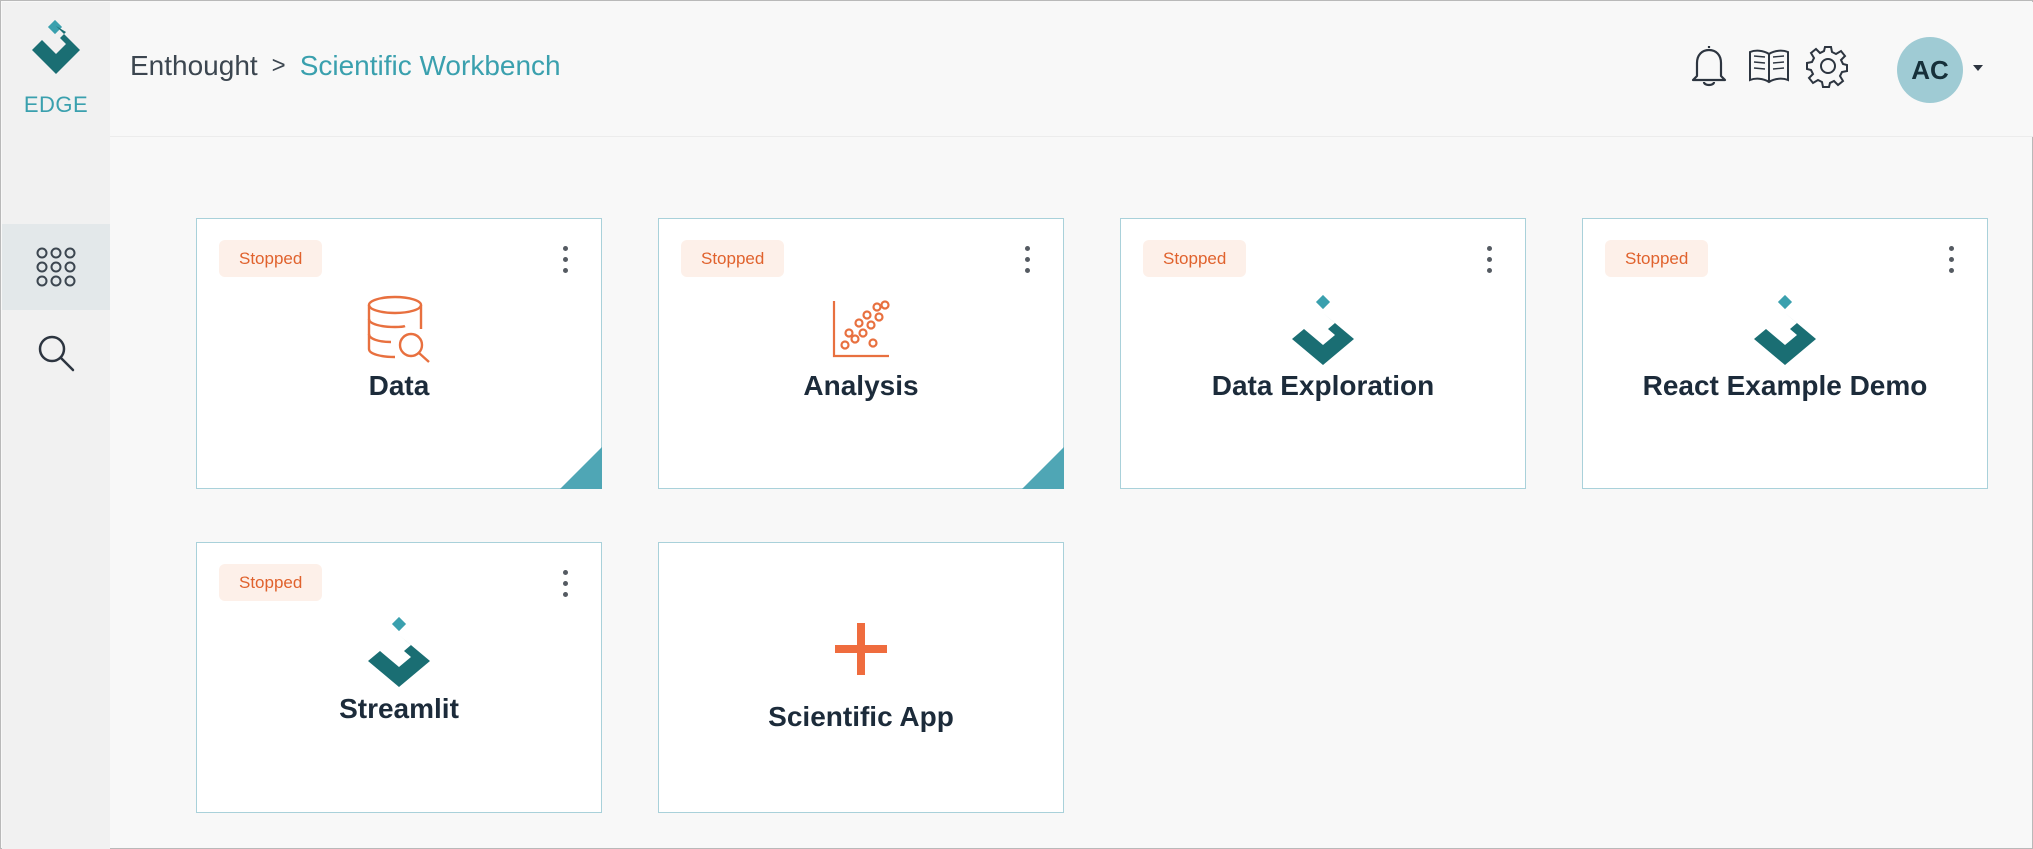  I want to click on card-title: Scientific App, so click(861, 716).